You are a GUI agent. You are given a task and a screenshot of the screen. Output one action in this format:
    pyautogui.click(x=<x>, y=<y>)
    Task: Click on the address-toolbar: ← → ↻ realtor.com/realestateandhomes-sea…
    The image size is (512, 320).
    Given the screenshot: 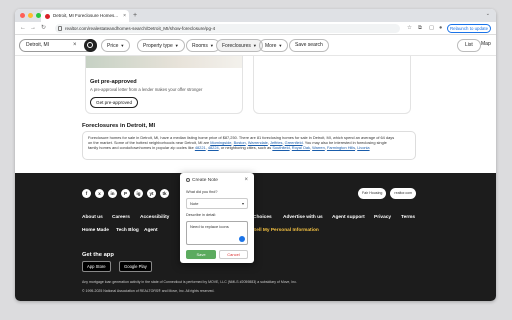 What is the action you would take?
    pyautogui.click(x=255, y=28)
    